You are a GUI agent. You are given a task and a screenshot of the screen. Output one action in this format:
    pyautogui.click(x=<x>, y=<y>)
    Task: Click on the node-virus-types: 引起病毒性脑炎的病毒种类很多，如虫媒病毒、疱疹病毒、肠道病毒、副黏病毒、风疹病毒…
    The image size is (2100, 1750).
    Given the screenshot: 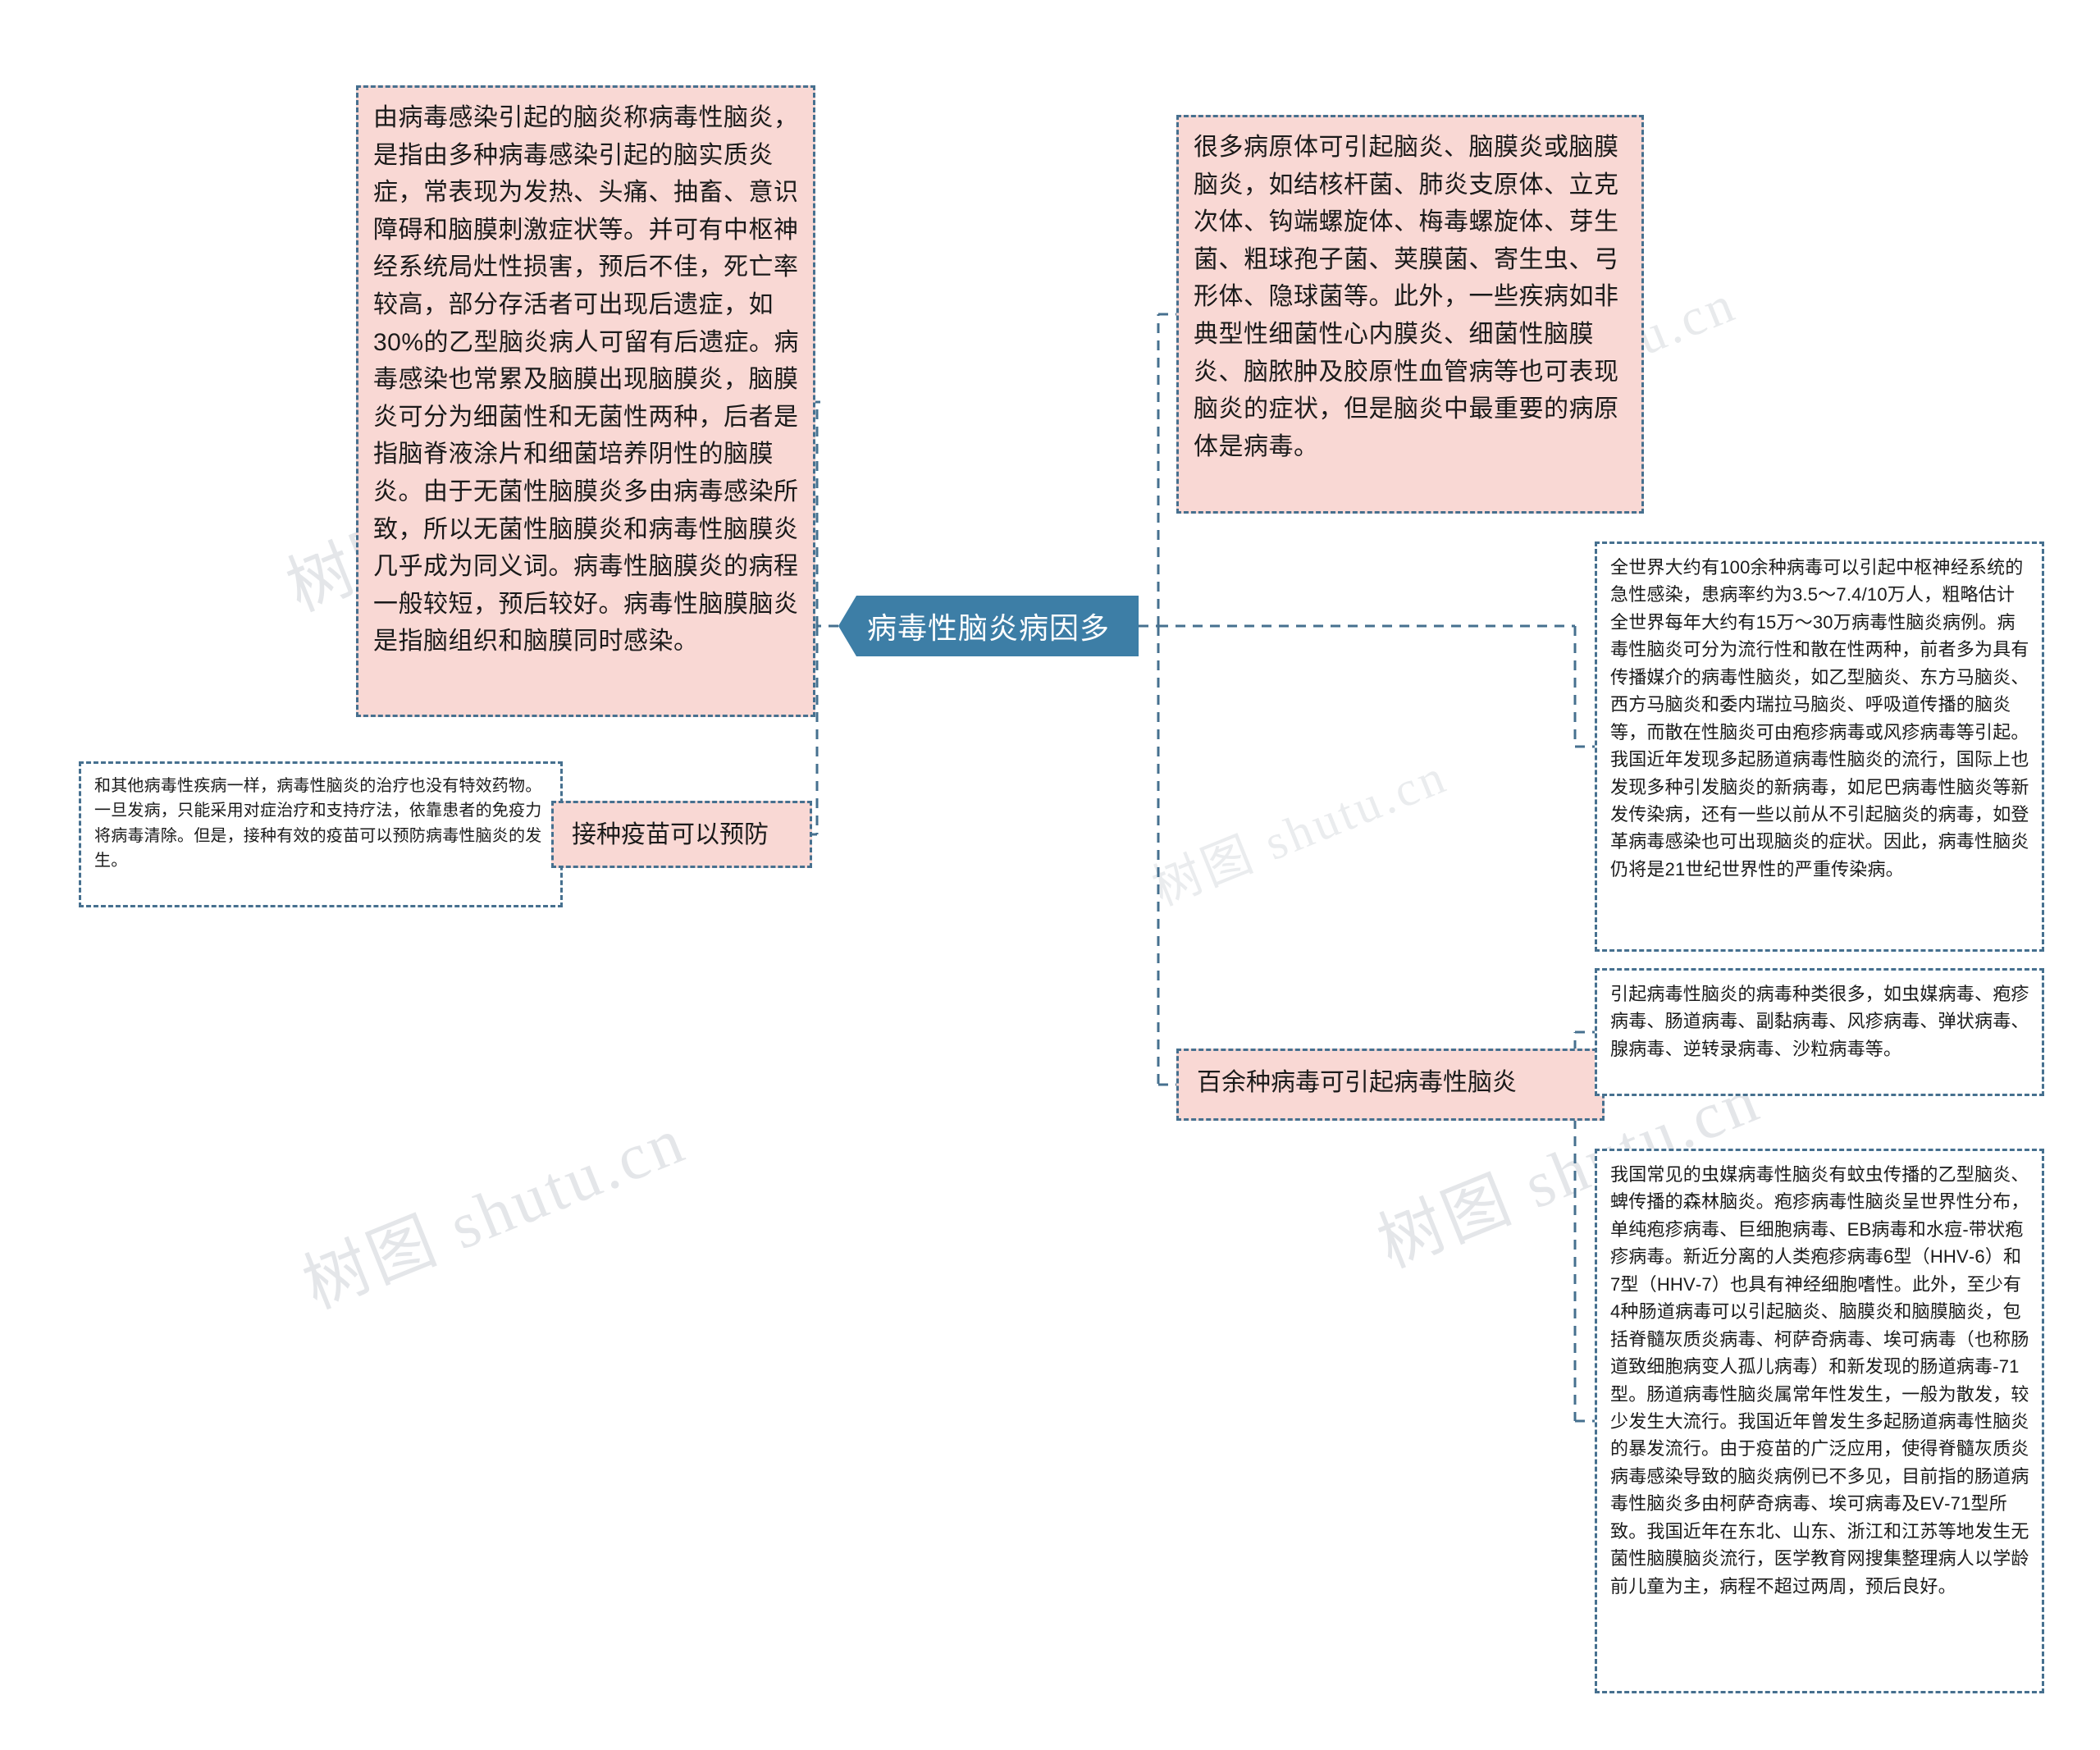 What is the action you would take?
    pyautogui.click(x=1819, y=1032)
    